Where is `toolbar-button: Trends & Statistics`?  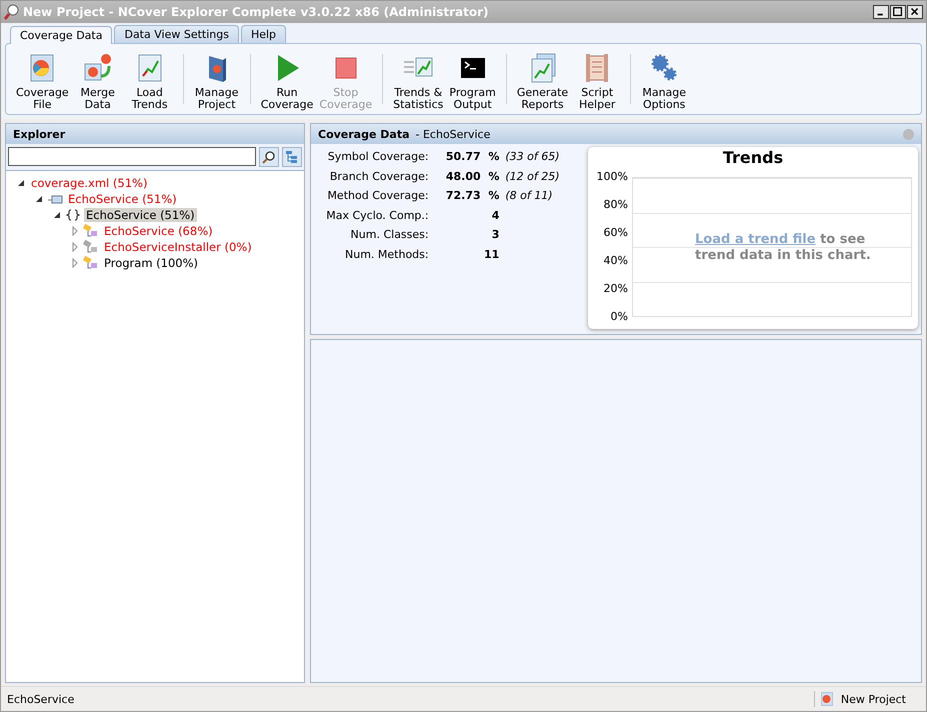 toolbar-button: Trends & Statistics is located at coordinates (418, 79).